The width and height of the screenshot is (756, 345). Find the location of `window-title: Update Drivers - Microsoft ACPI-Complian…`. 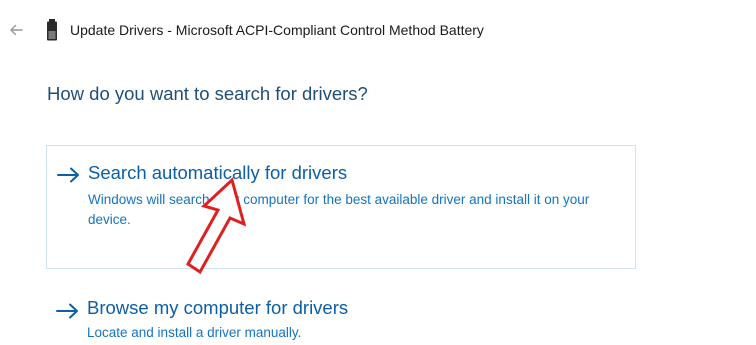

window-title: Update Drivers - Microsoft ACPI-Complian… is located at coordinates (277, 30).